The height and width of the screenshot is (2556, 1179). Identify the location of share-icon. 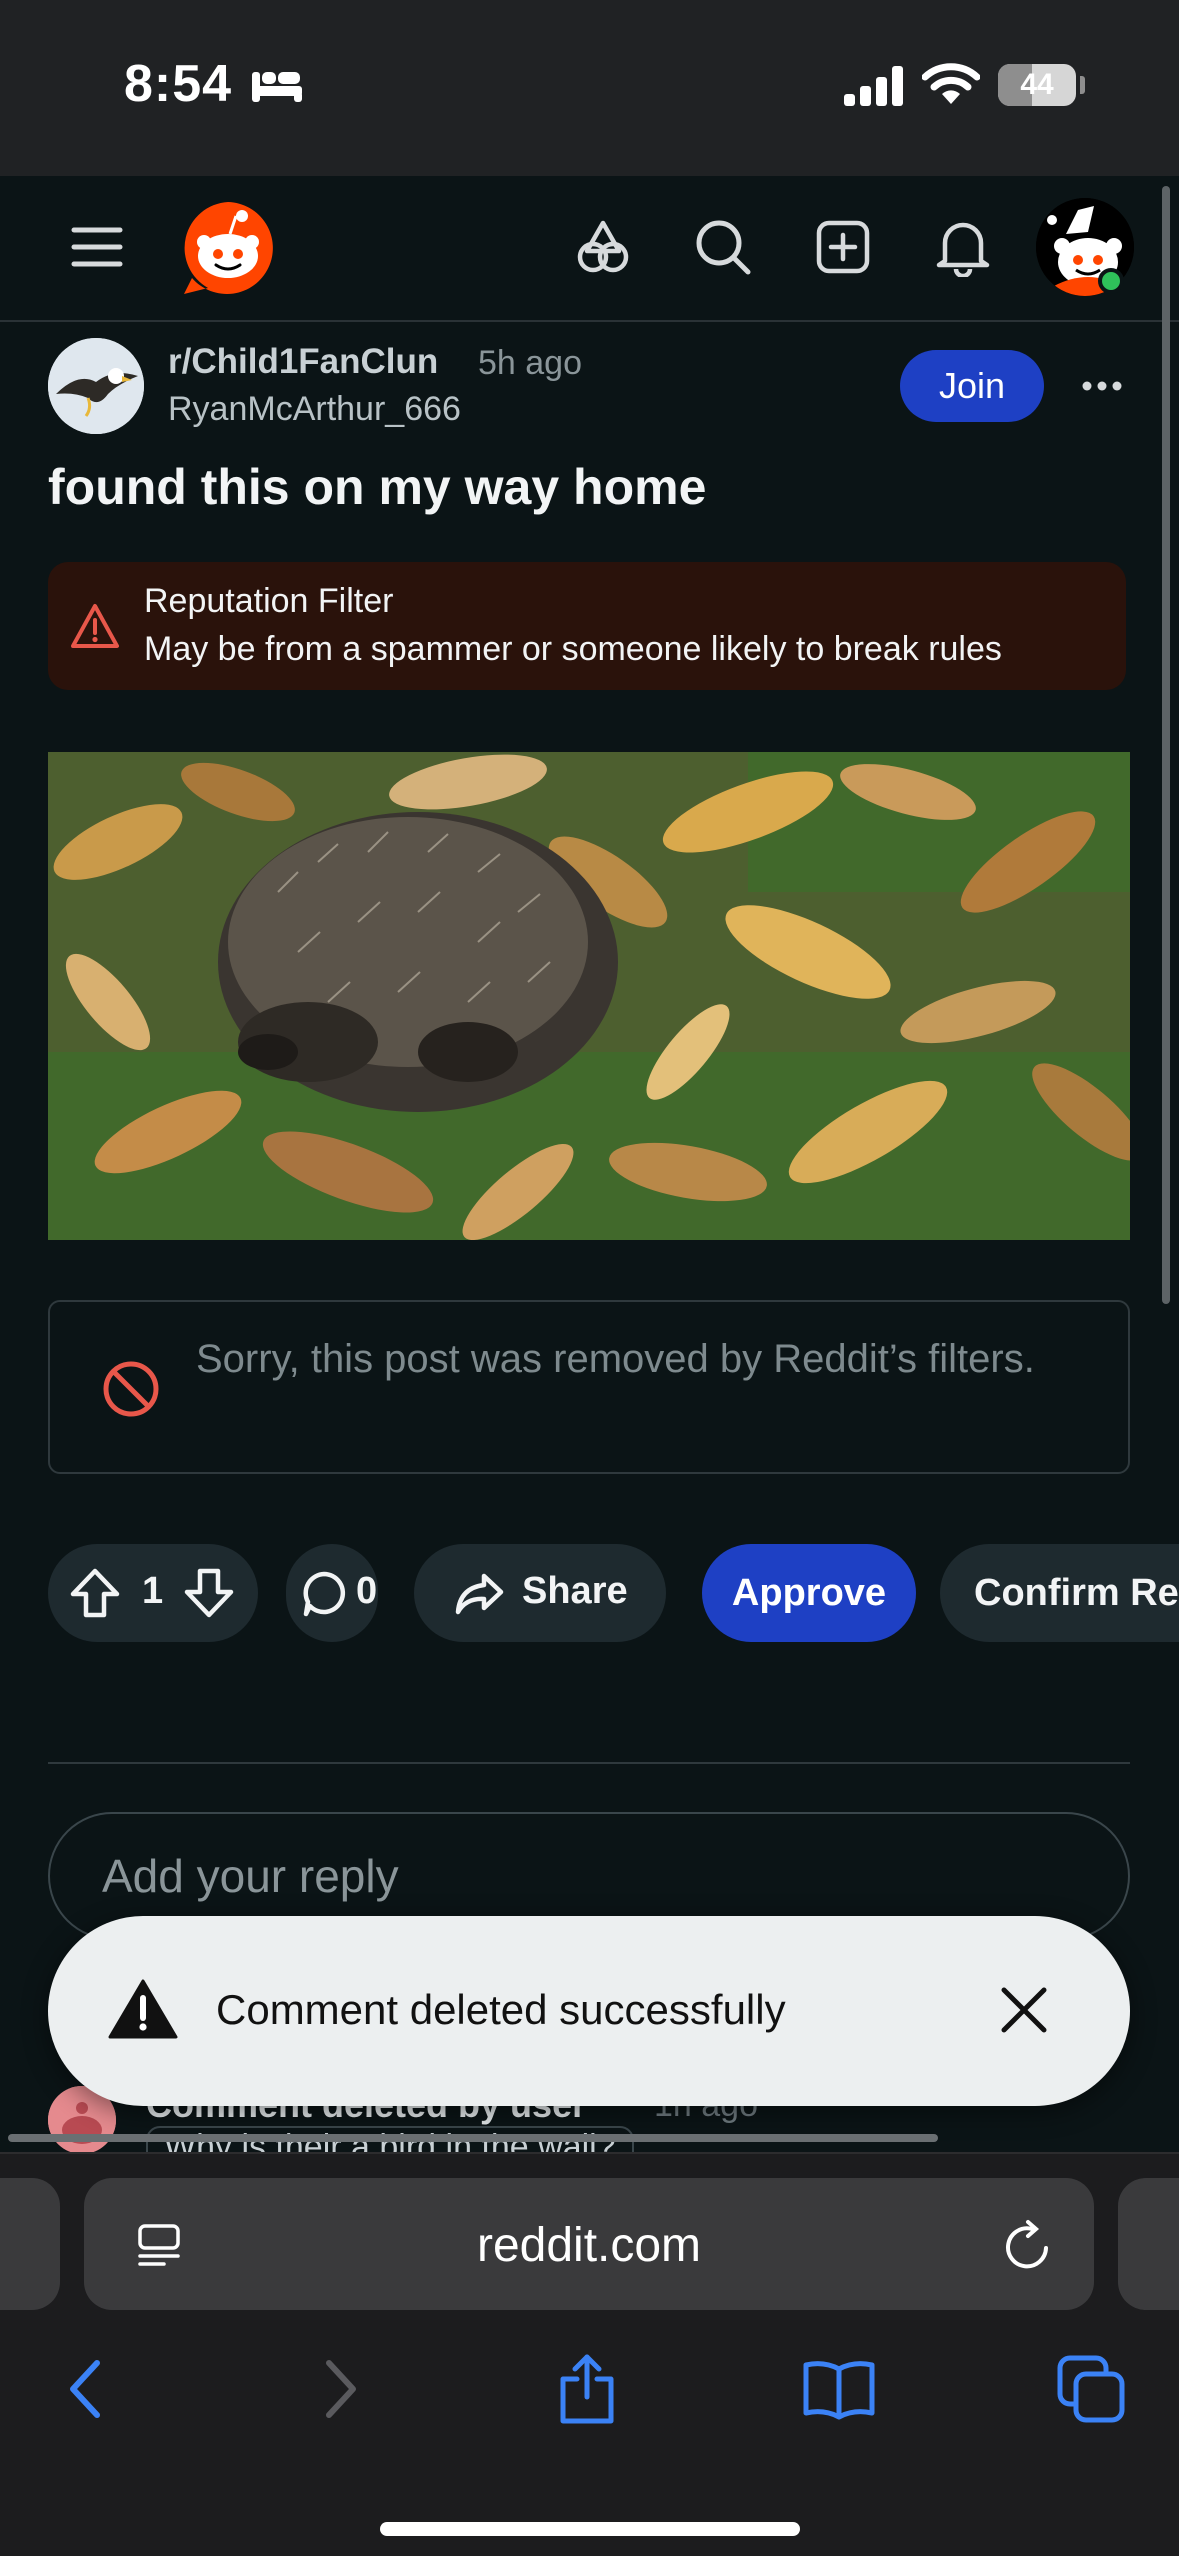
(587, 2389).